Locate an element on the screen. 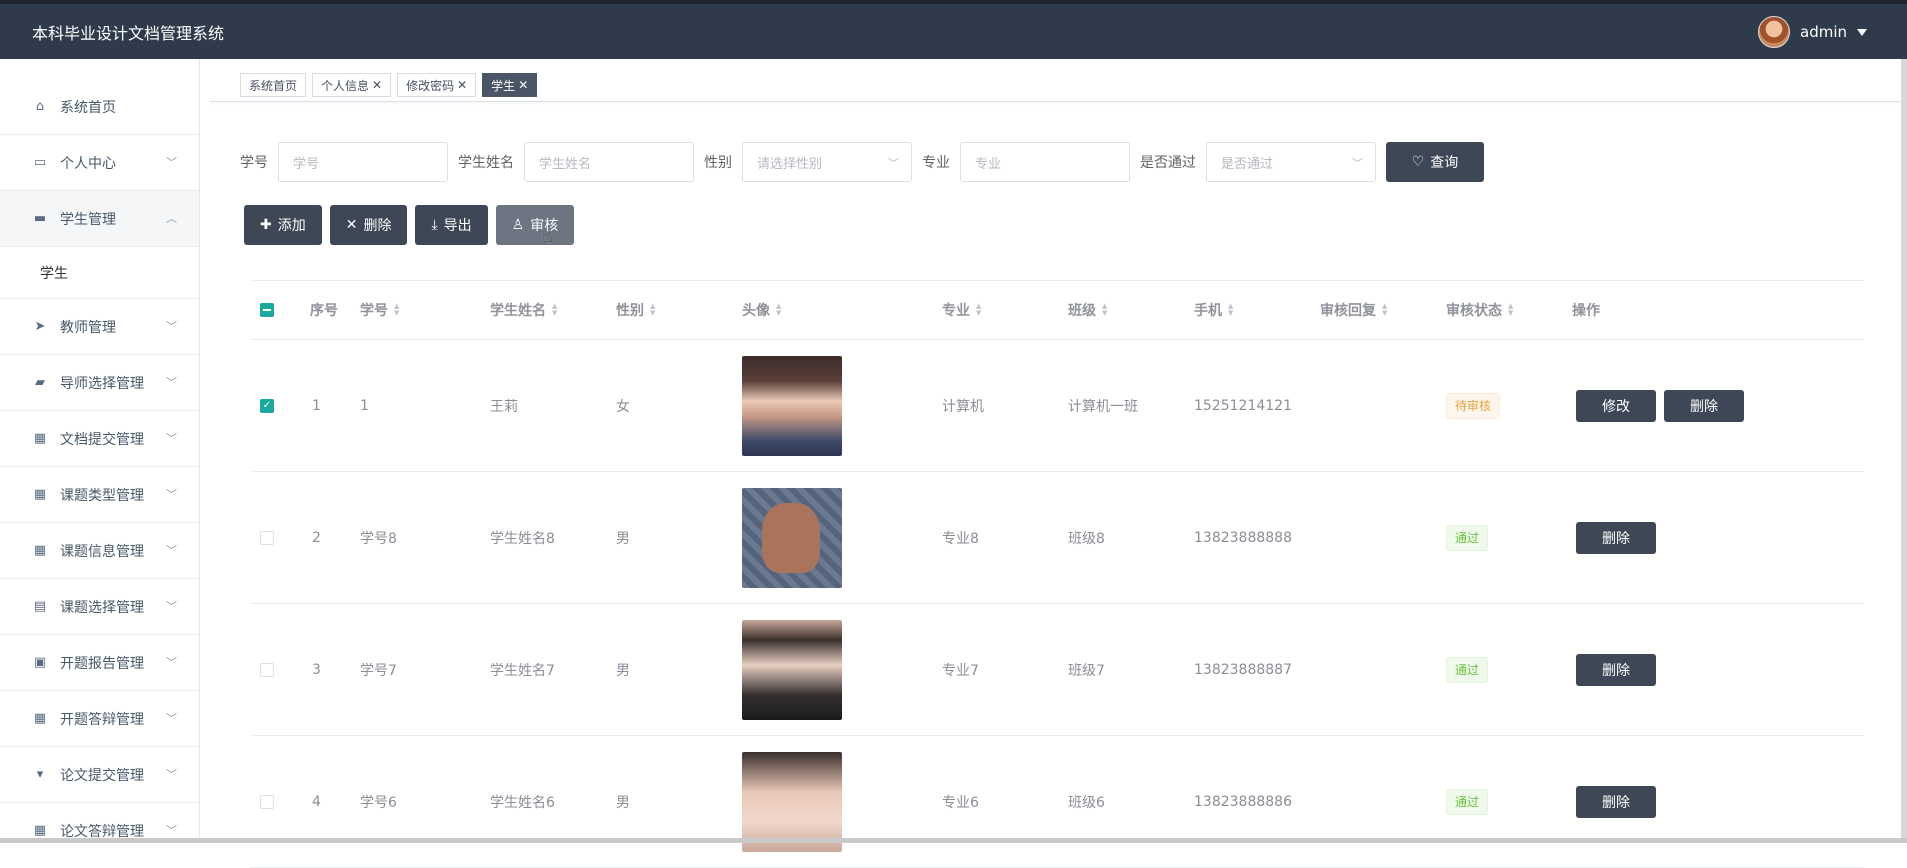  tab-change-password: 修改密码 ✕ is located at coordinates (437, 85).